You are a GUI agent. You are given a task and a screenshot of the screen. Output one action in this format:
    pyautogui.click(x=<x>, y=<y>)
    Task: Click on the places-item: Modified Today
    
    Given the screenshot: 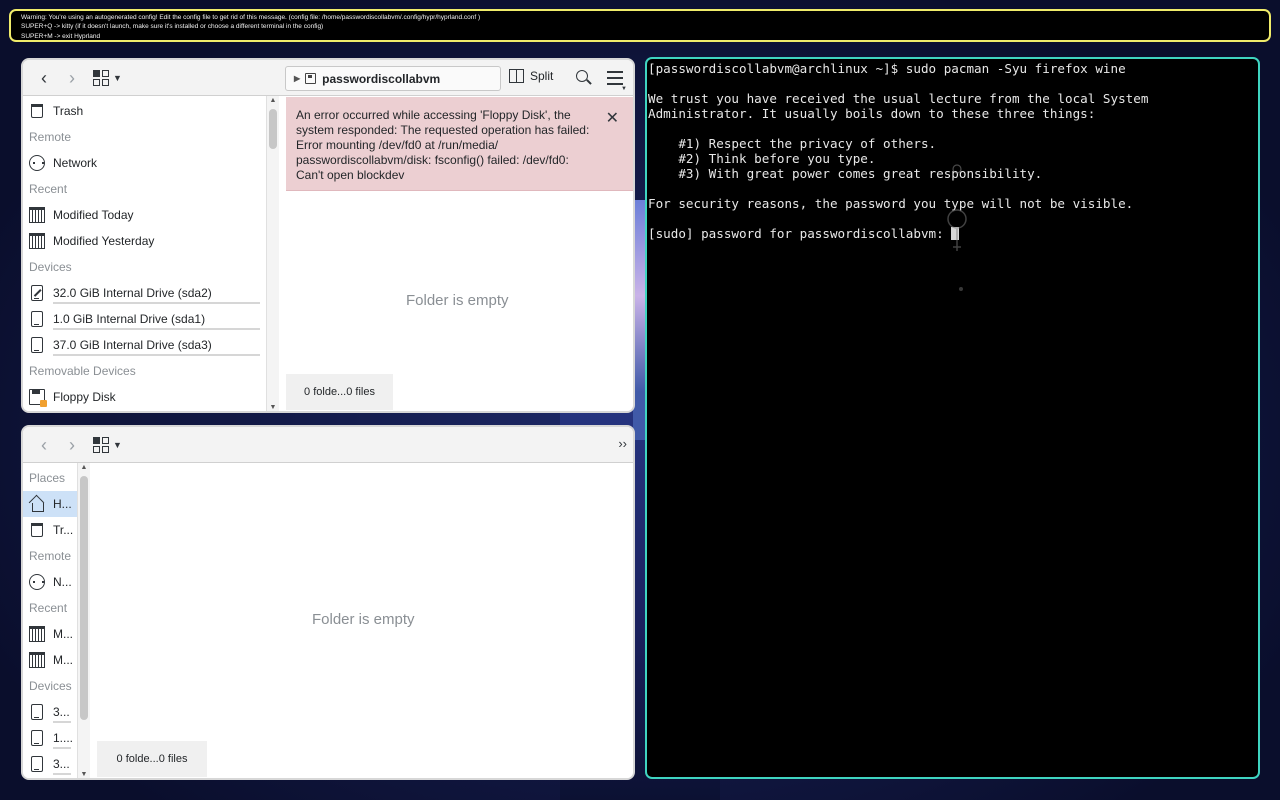 What is the action you would take?
    pyautogui.click(x=144, y=215)
    